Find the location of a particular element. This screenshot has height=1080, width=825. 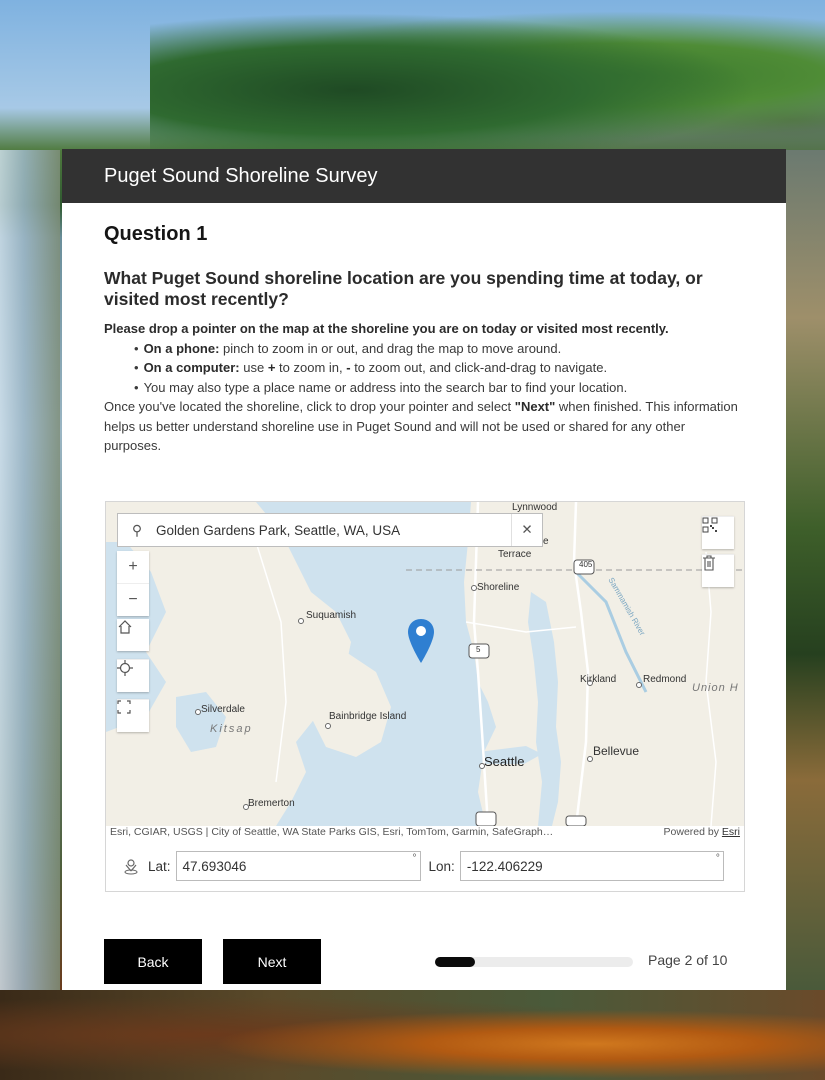

progress-fill is located at coordinates (455, 962).